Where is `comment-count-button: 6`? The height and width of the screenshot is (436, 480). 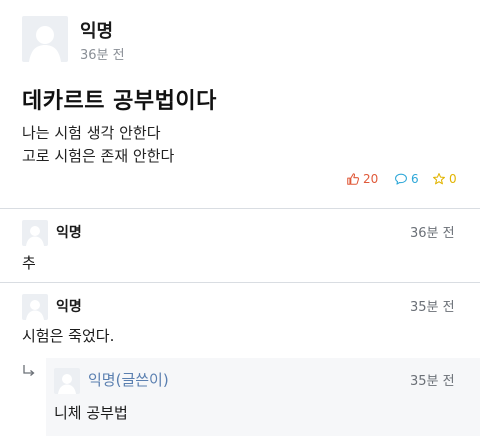 comment-count-button: 6 is located at coordinates (406, 179).